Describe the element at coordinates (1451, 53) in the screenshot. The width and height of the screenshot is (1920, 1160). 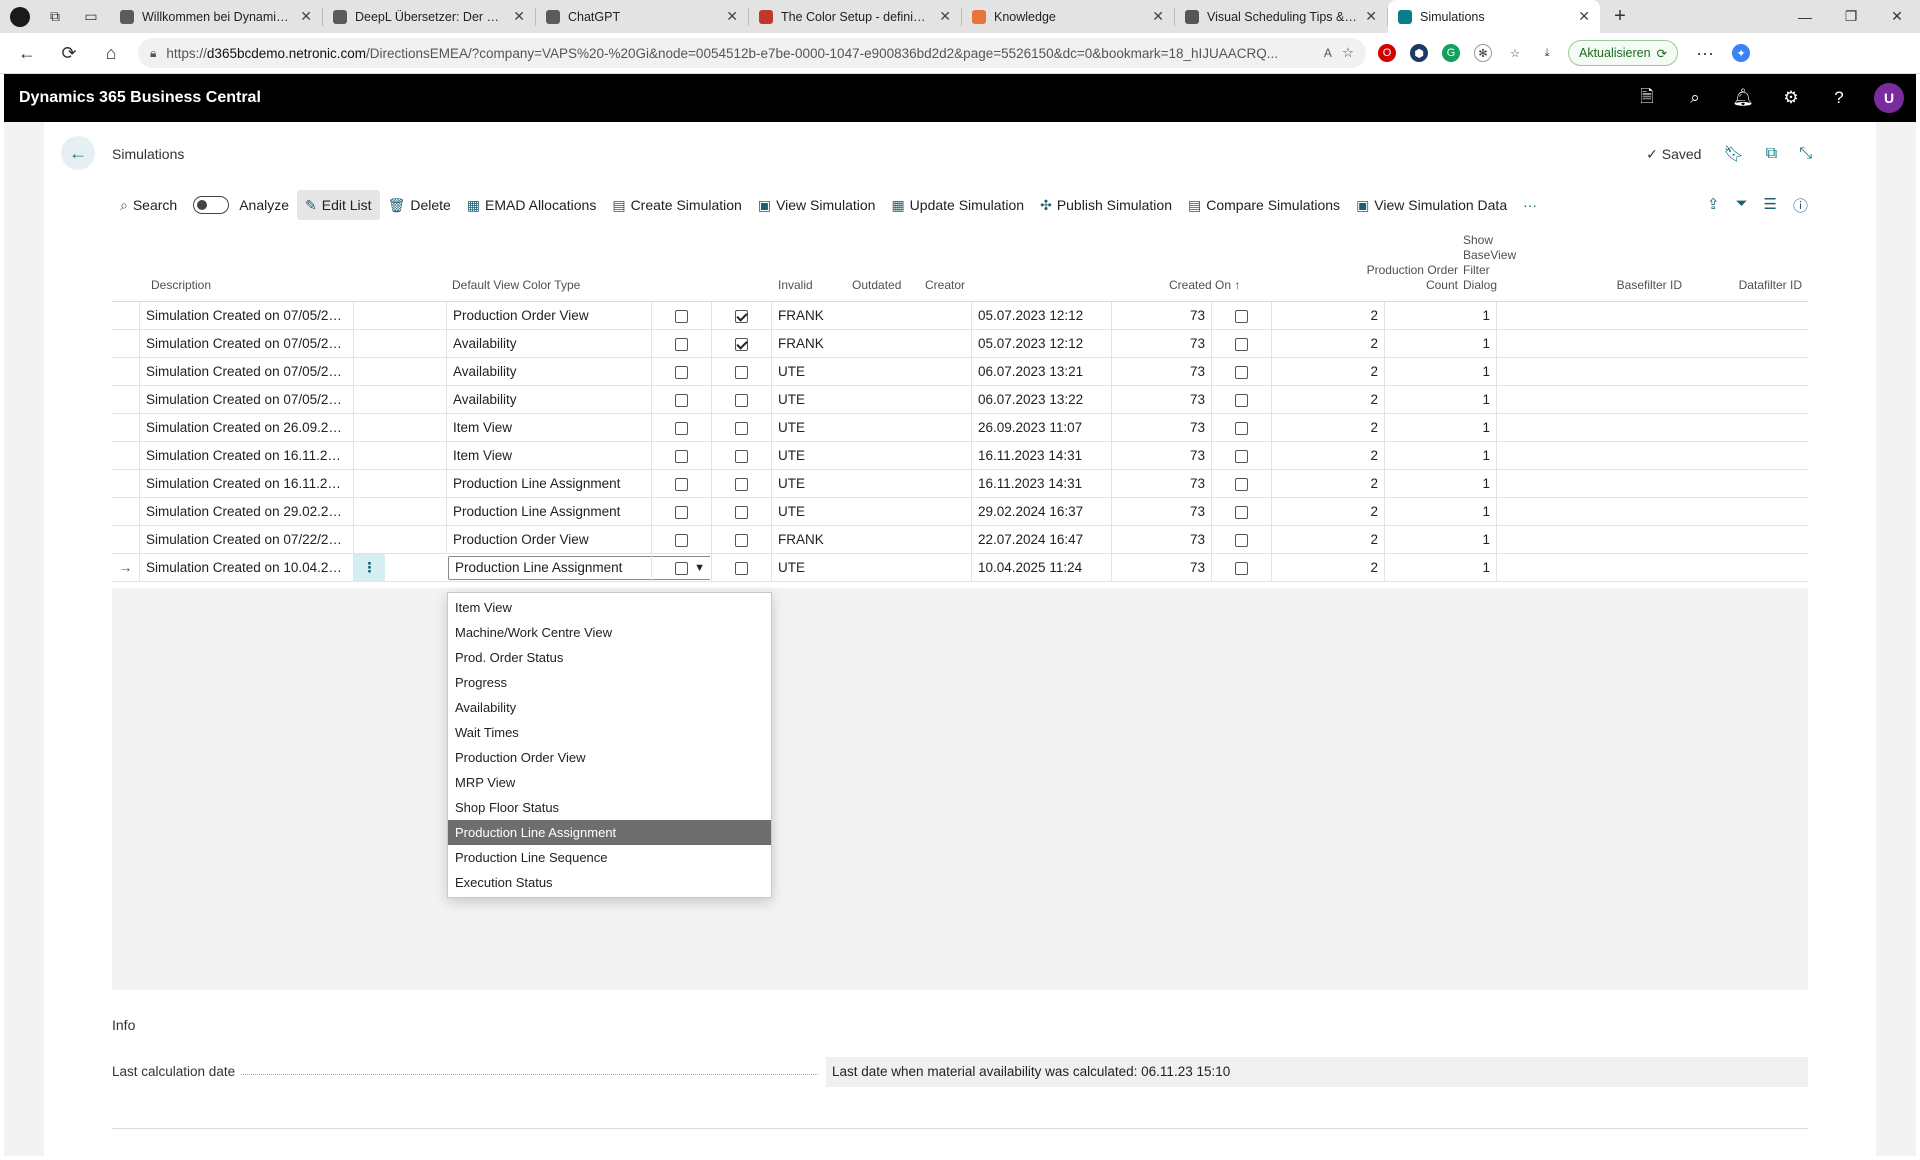
I see `grammarly-extension-icon: G` at that location.